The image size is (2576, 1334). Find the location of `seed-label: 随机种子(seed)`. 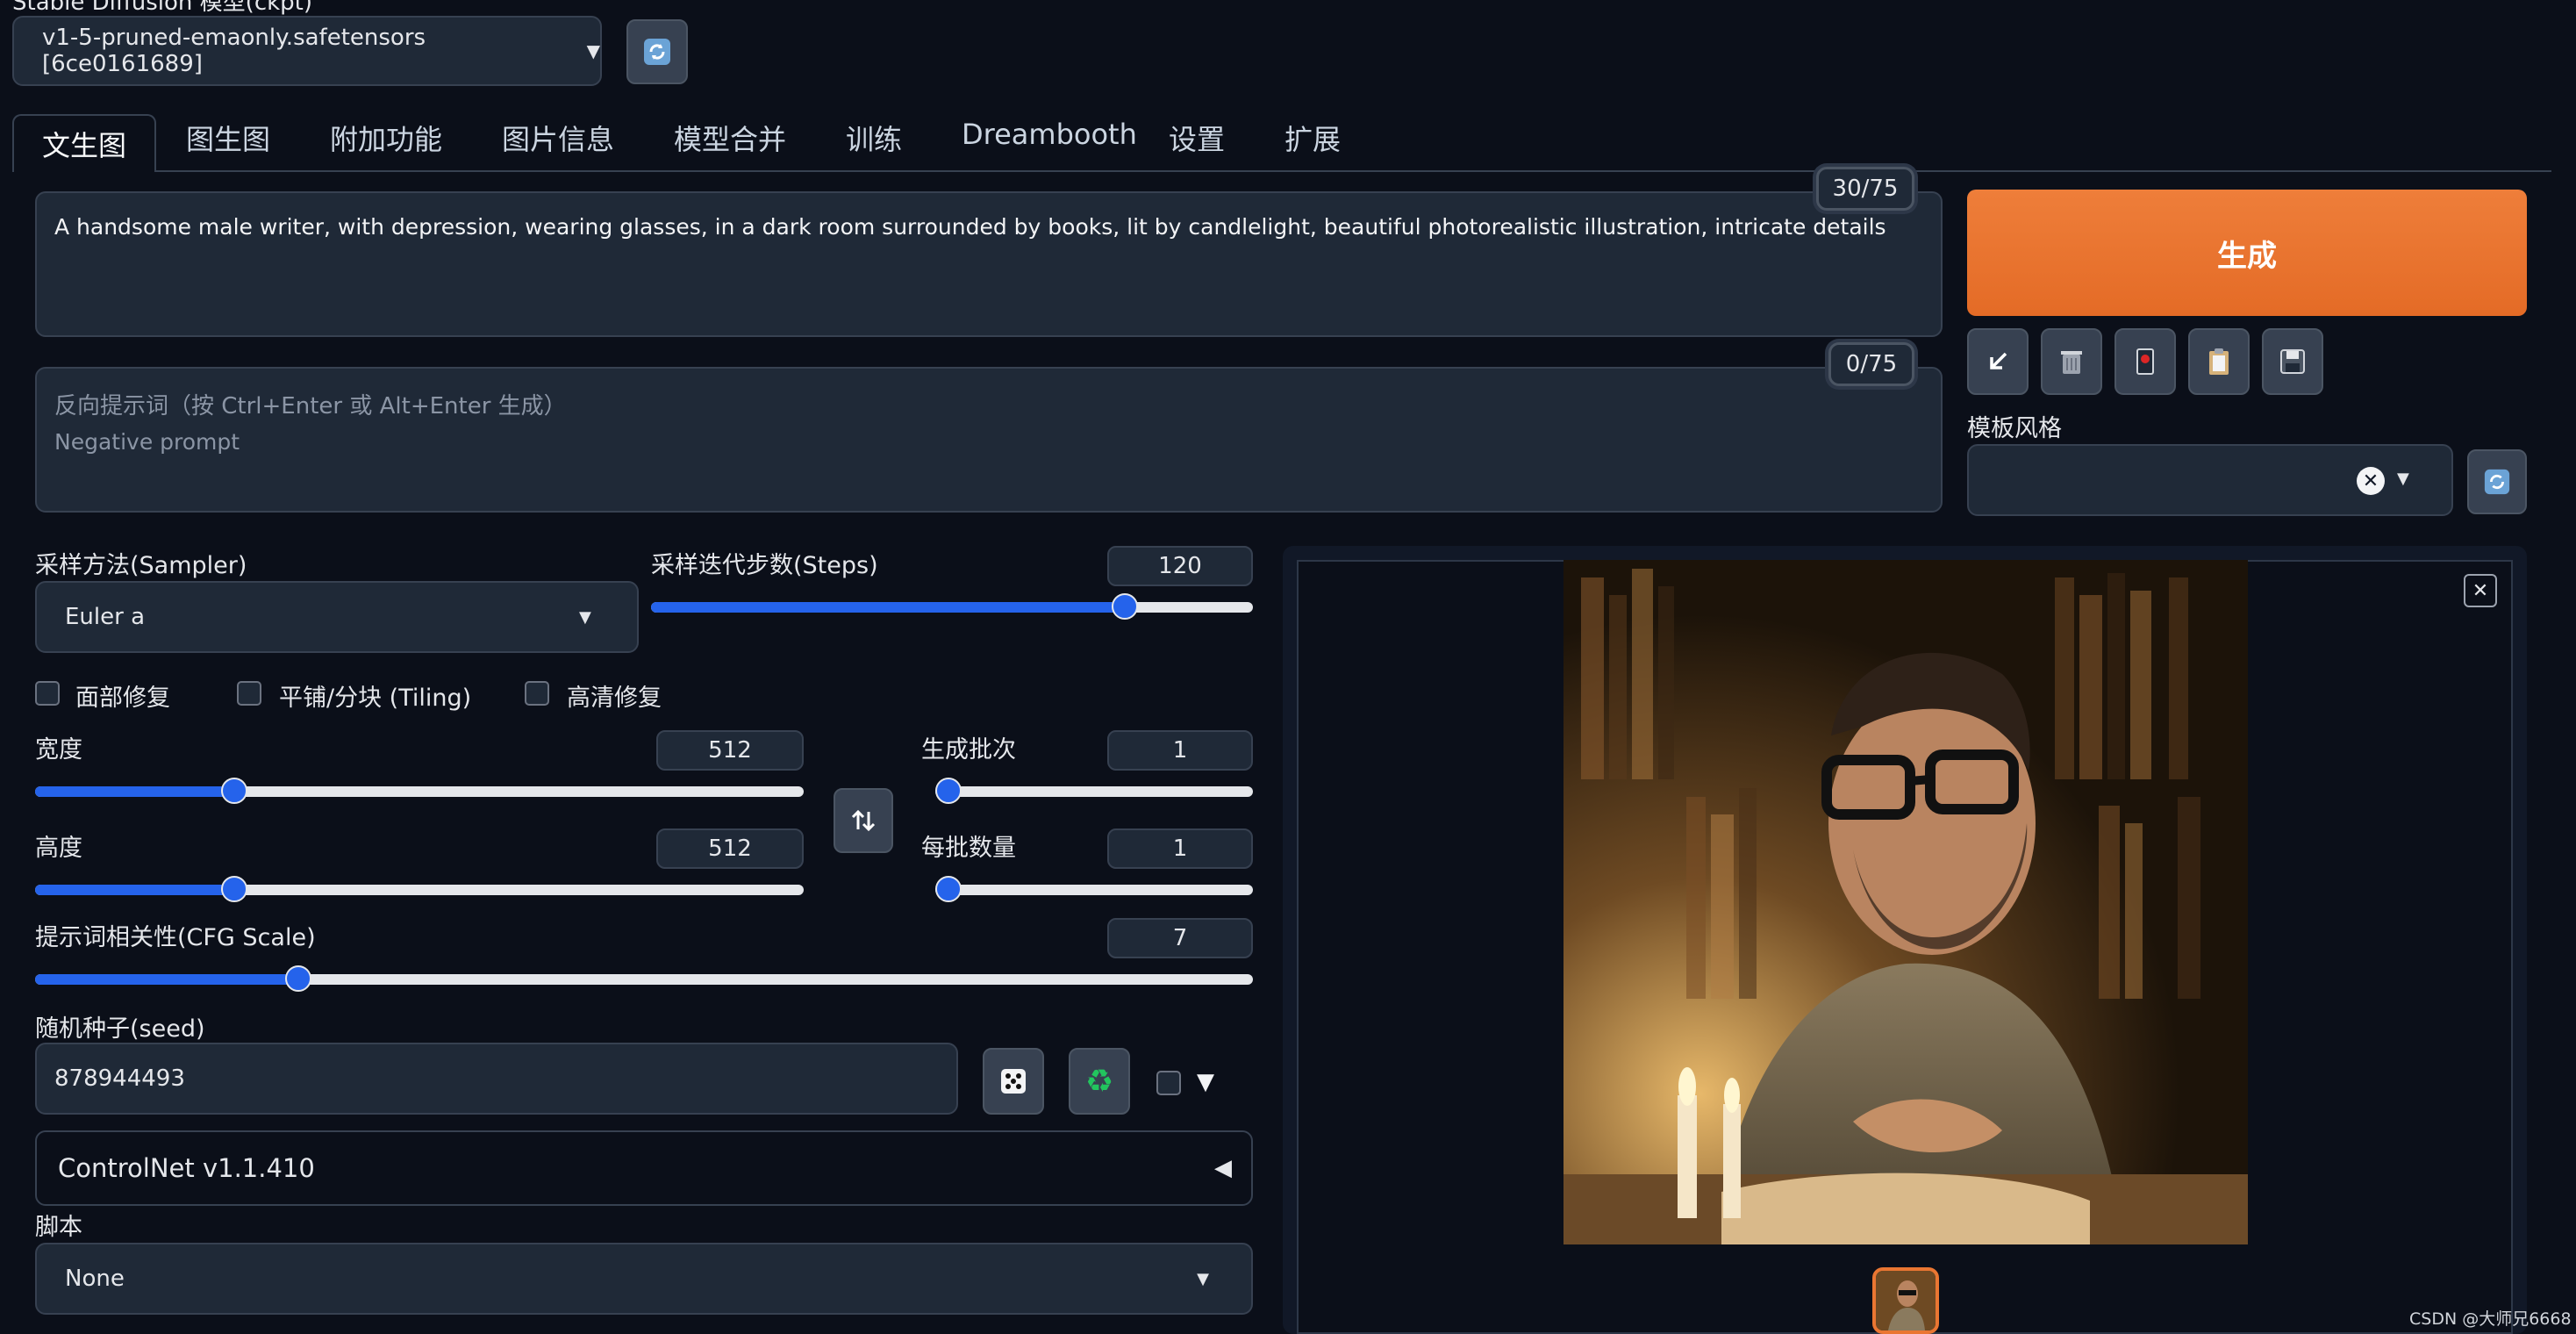

seed-label: 随机种子(seed) is located at coordinates (120, 1029).